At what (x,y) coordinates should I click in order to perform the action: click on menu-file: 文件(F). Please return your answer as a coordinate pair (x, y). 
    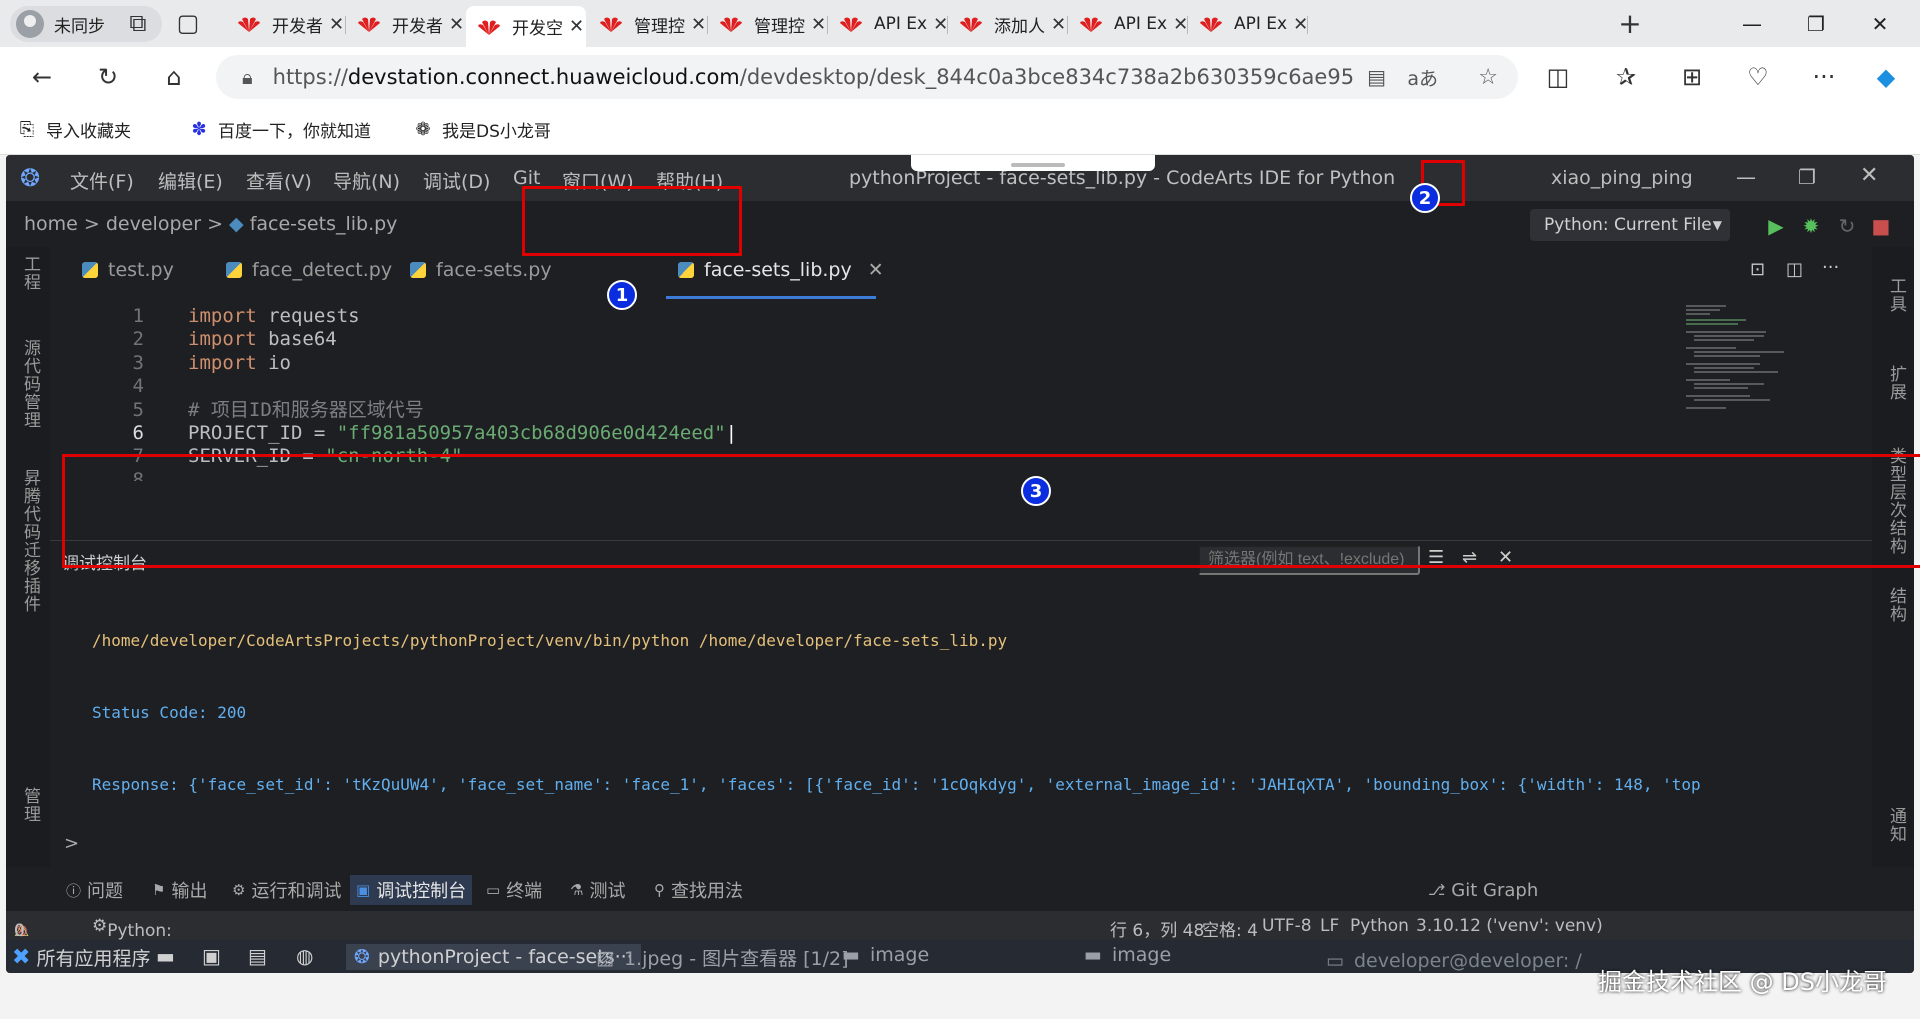
    Looking at the image, I should click on (102, 180).